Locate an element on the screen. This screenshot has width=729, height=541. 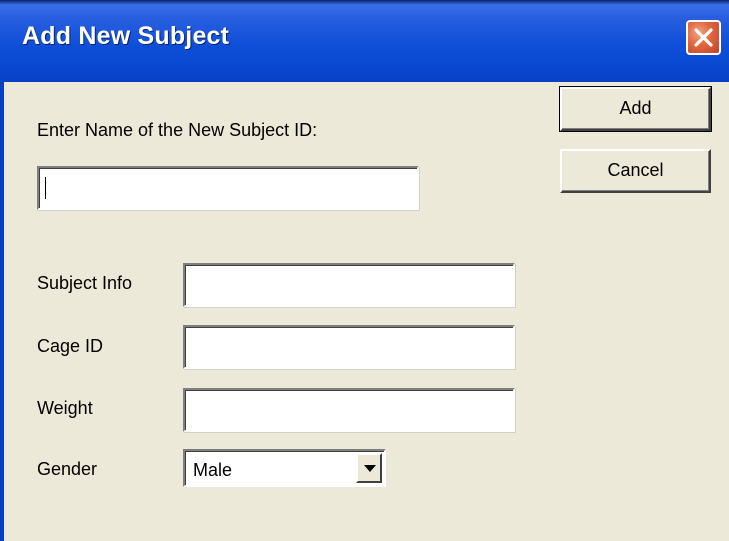
chevron-down-icon is located at coordinates (370, 468).